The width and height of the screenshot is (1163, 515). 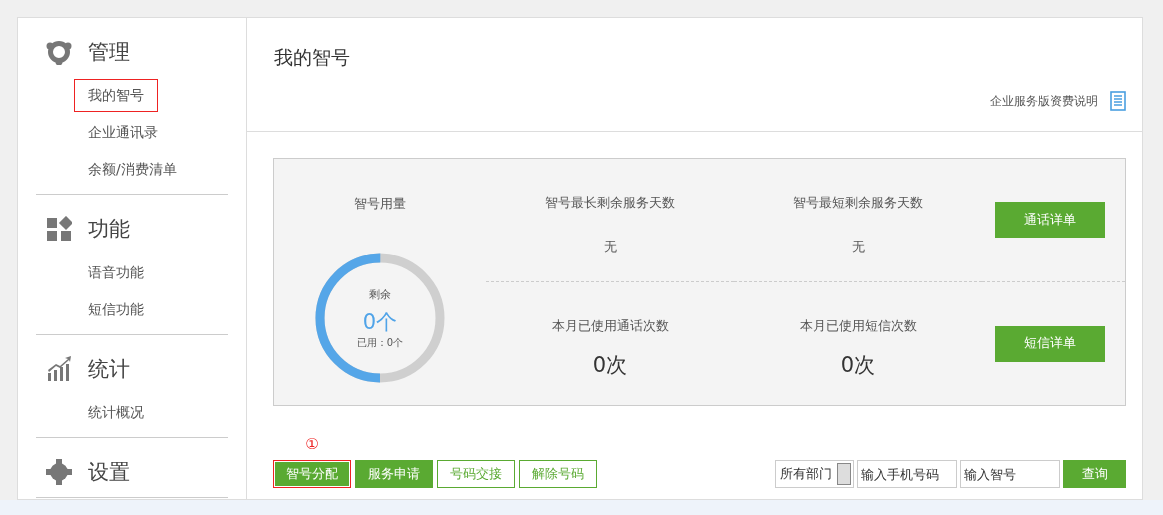 What do you see at coordinates (312, 57) in the screenshot?
I see `page-title: 我的智号` at bounding box center [312, 57].